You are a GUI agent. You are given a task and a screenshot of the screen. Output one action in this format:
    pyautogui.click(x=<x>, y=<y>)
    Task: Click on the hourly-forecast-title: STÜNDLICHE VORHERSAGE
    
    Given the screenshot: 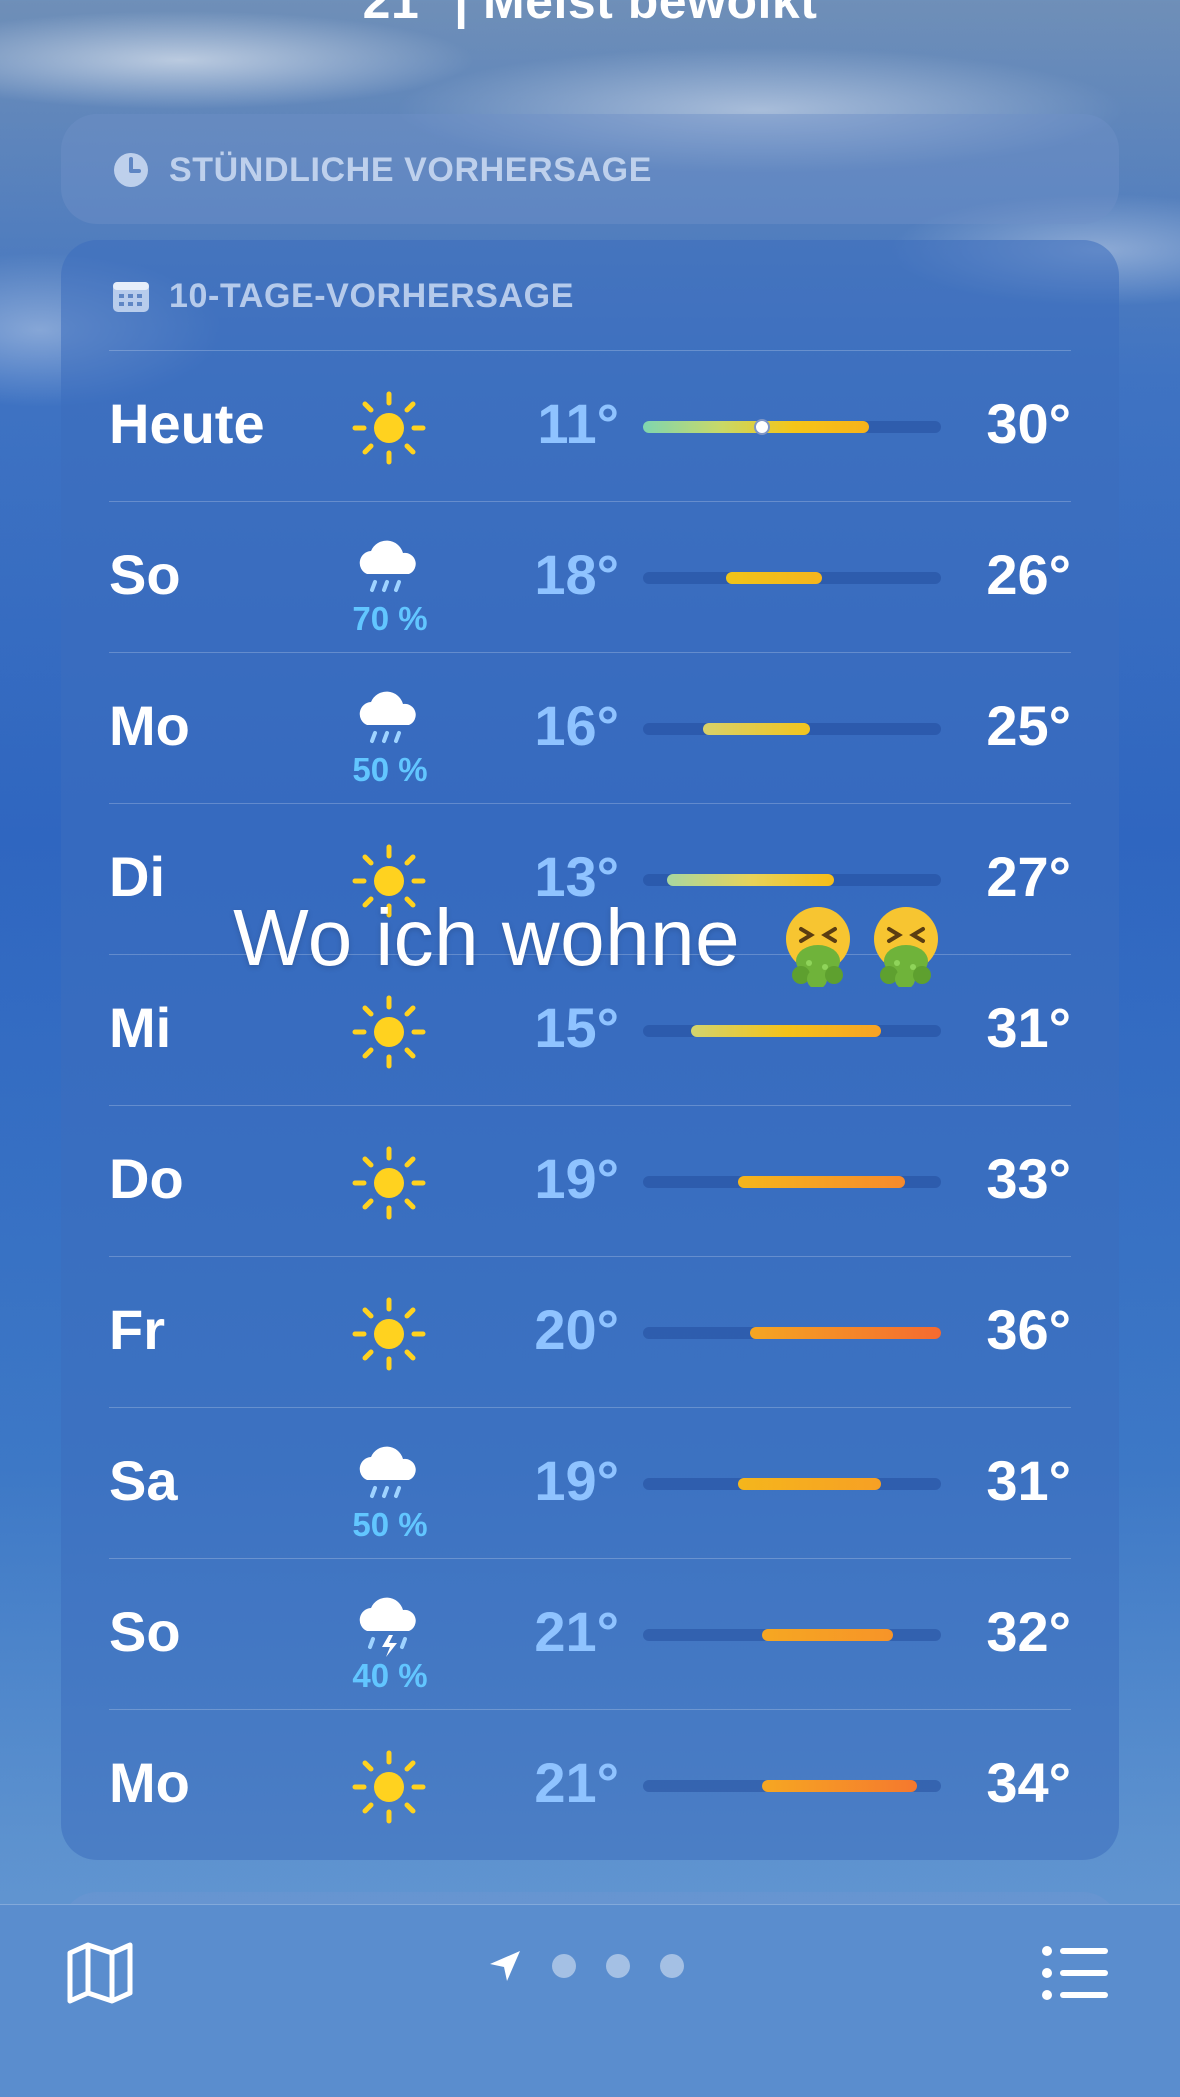 What is the action you would take?
    pyautogui.click(x=410, y=169)
    